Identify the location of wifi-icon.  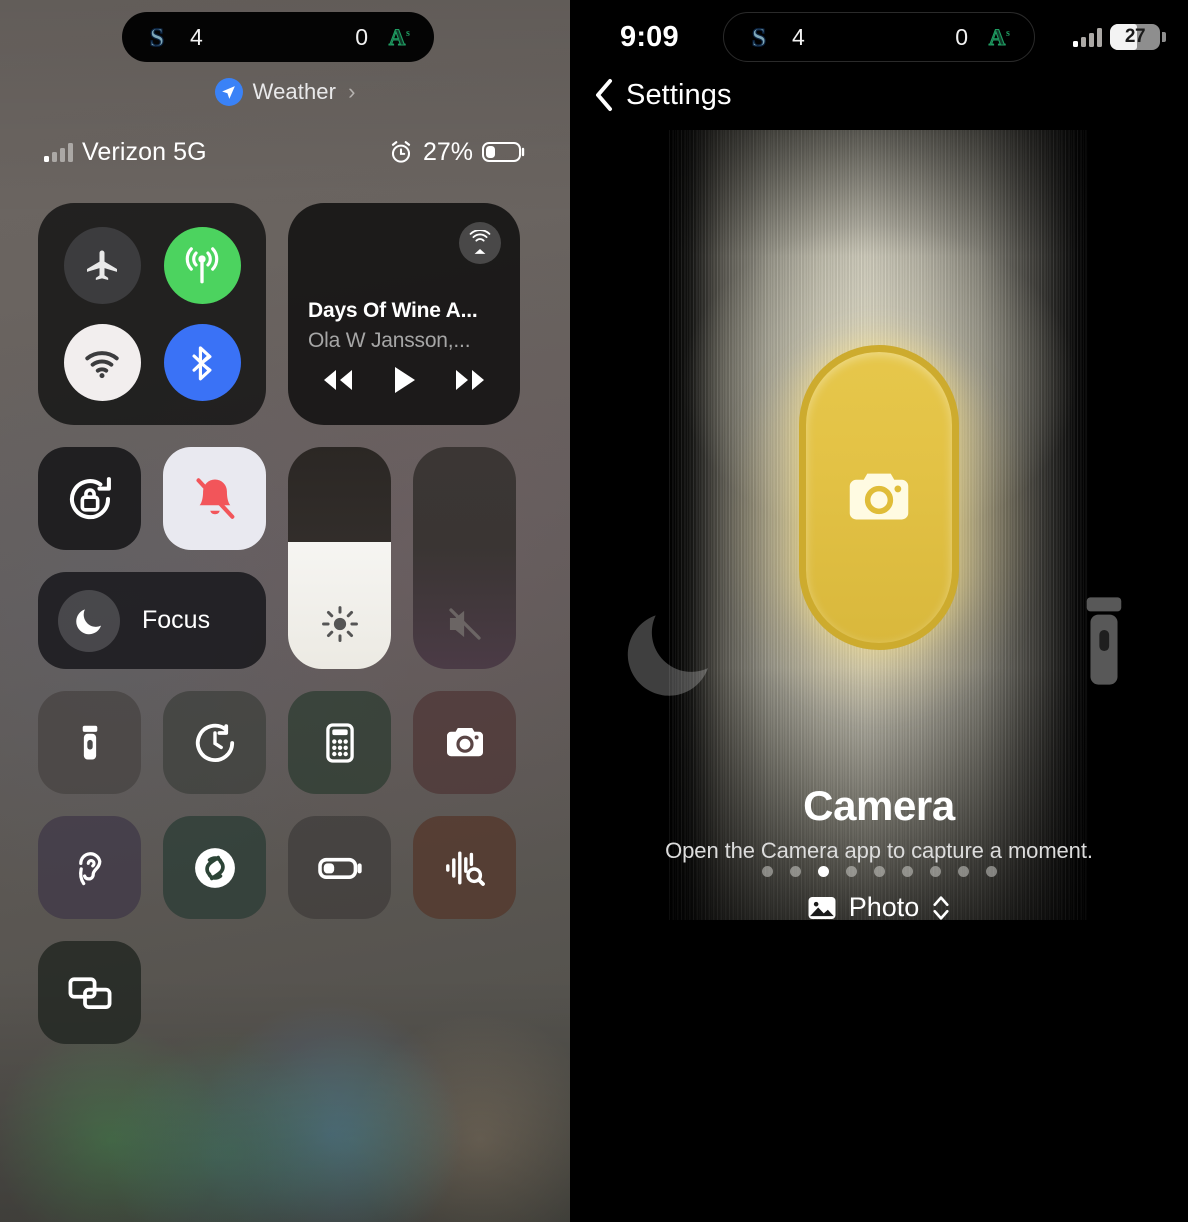
(102, 364).